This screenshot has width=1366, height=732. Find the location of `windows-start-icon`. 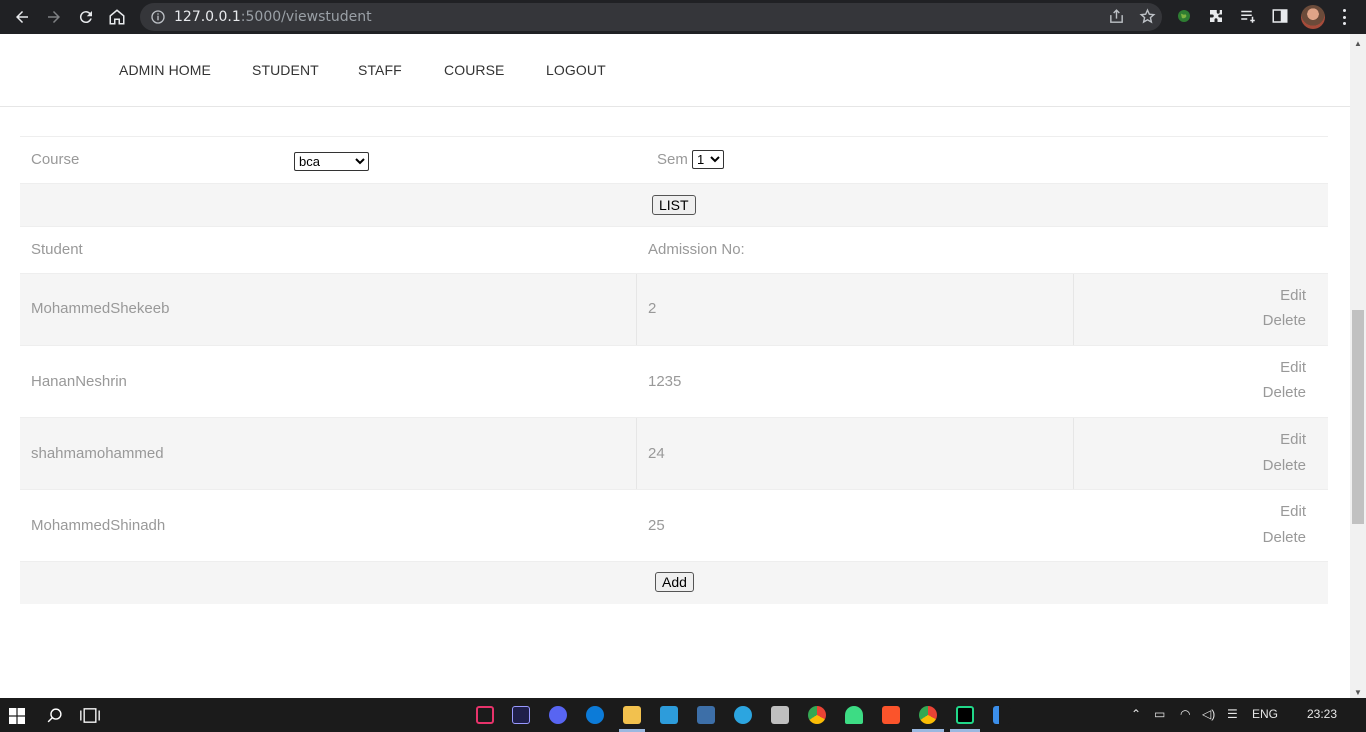

windows-start-icon is located at coordinates (17, 716).